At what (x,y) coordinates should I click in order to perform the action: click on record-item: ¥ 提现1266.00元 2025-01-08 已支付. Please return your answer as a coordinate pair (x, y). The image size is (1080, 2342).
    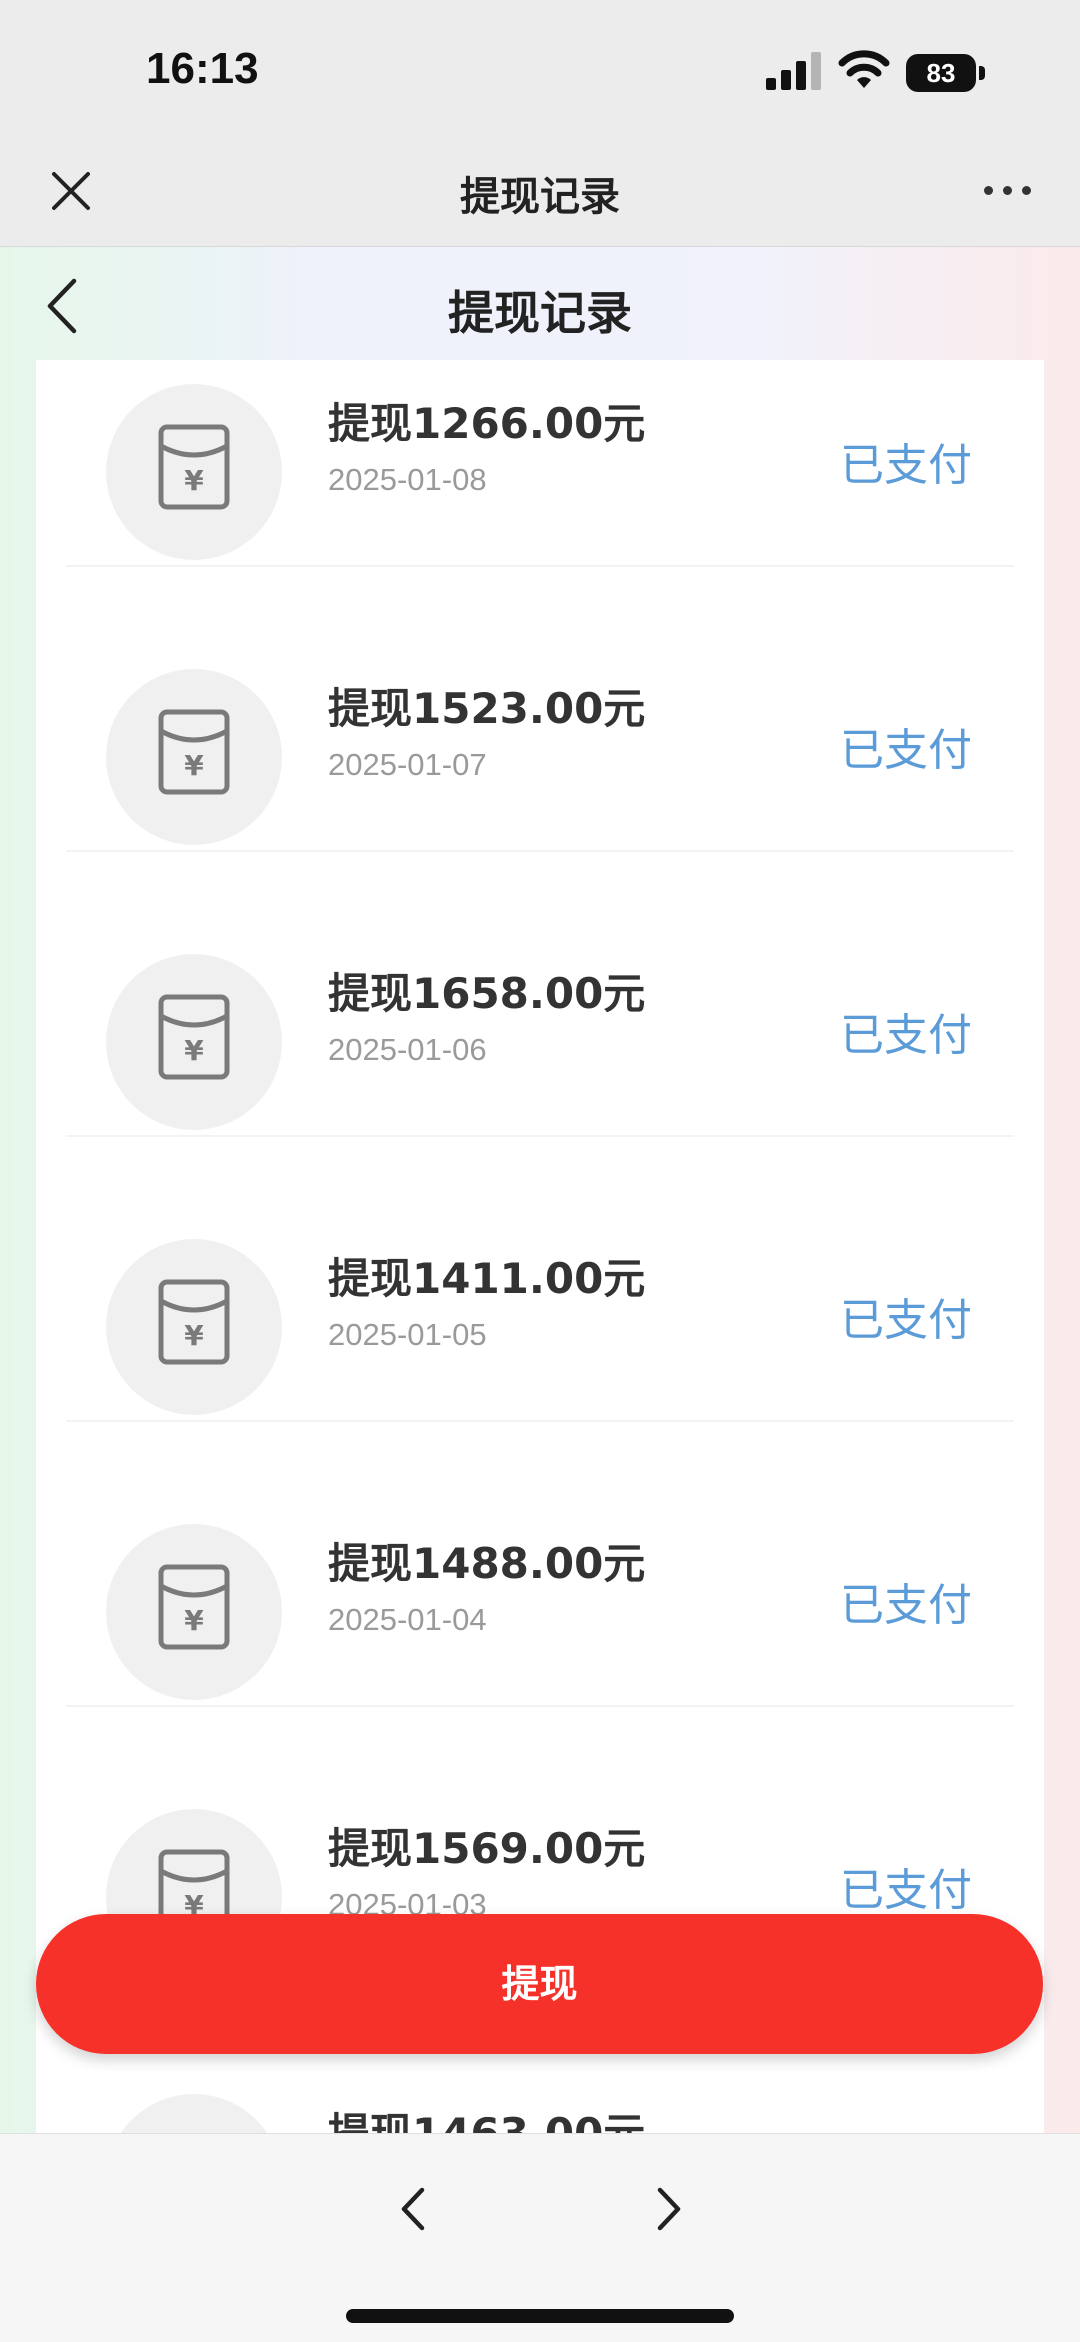
    Looking at the image, I should click on (540, 463).